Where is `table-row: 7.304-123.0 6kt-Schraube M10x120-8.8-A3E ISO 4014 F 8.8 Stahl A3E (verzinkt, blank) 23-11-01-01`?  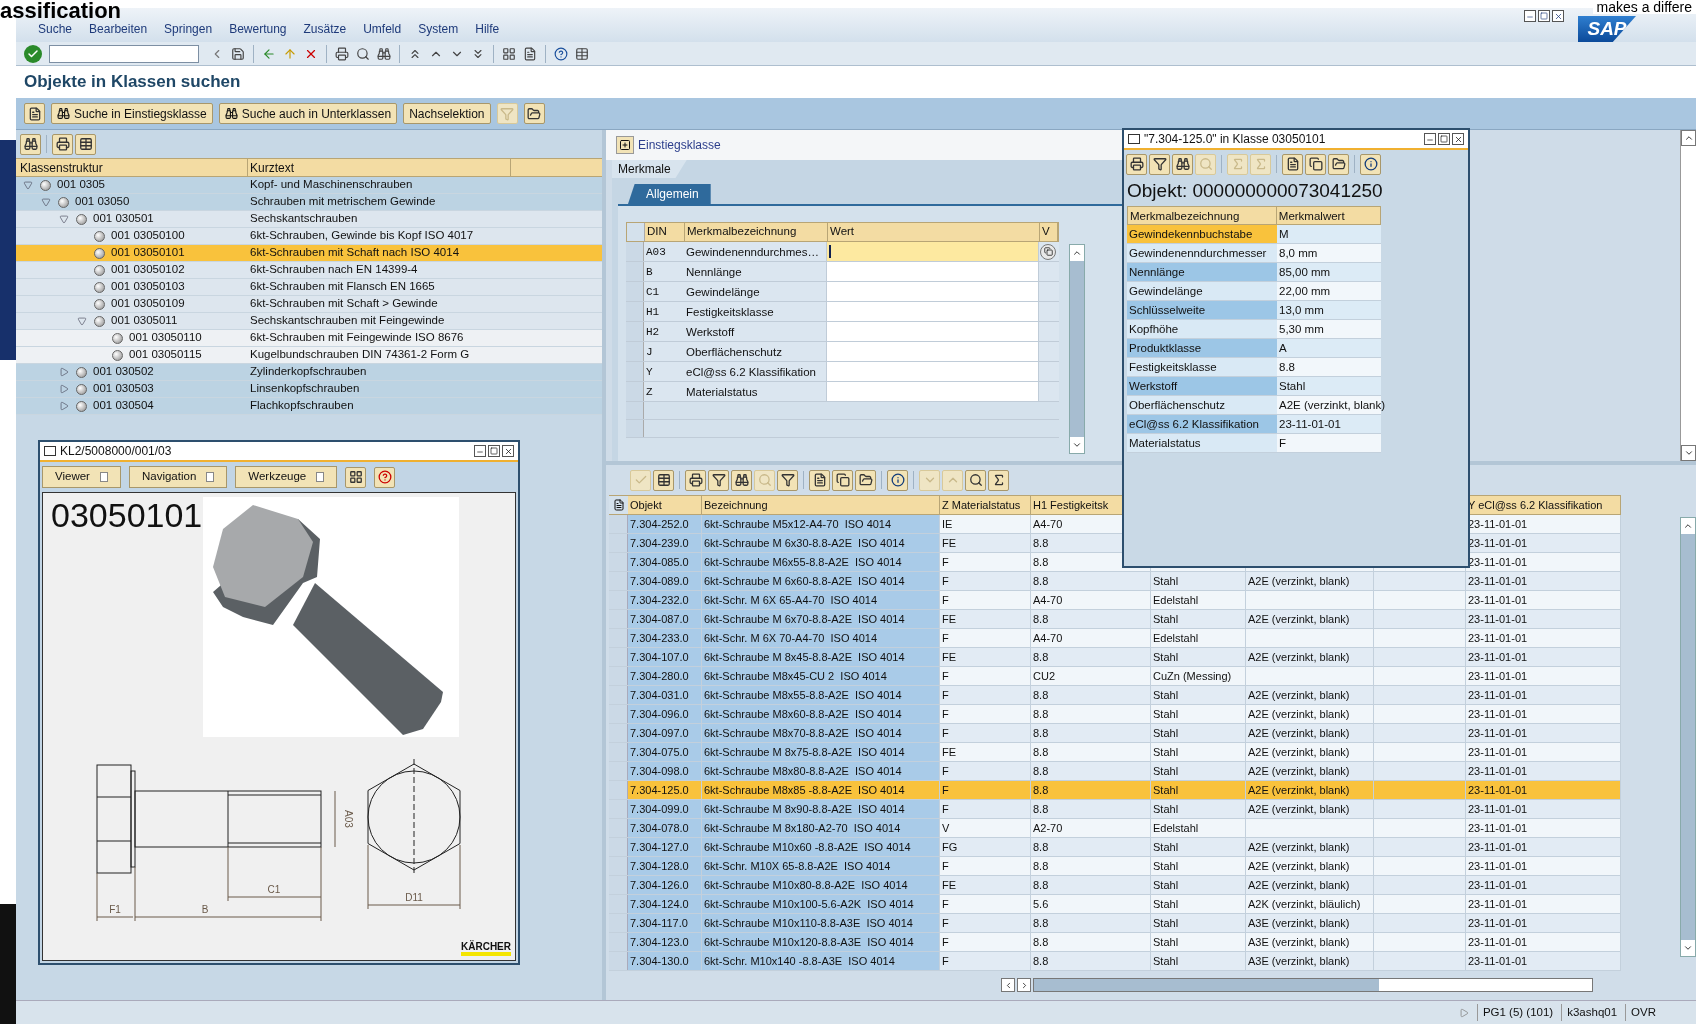
table-row: 7.304-123.0 6kt-Schraube M10x120-8.8-A3E ISO 4014 F 8.8 Stahl A3E (verzinkt, blank) 23-11-01-01 is located at coordinates (1115, 942).